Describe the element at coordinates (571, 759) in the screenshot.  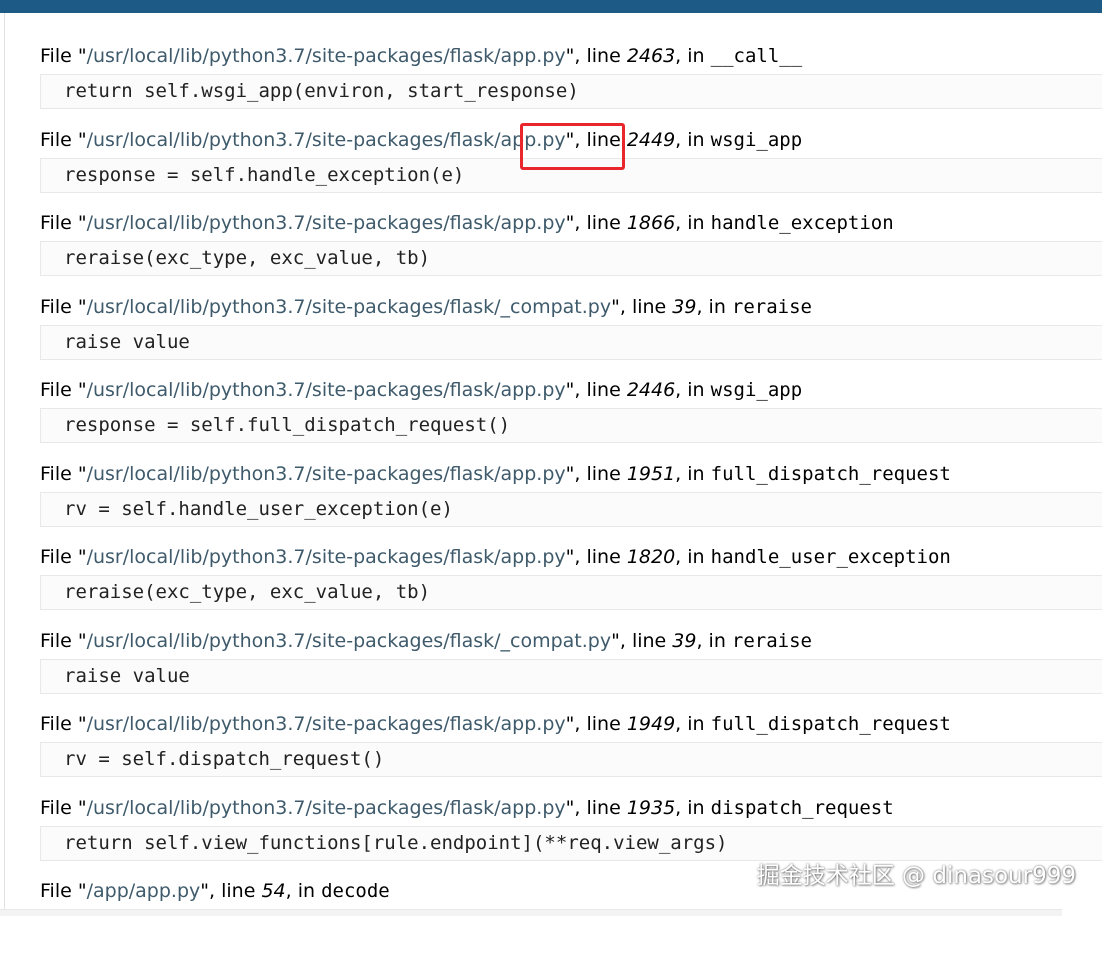
I see `code-box: rv = self.dispatch_request()` at that location.